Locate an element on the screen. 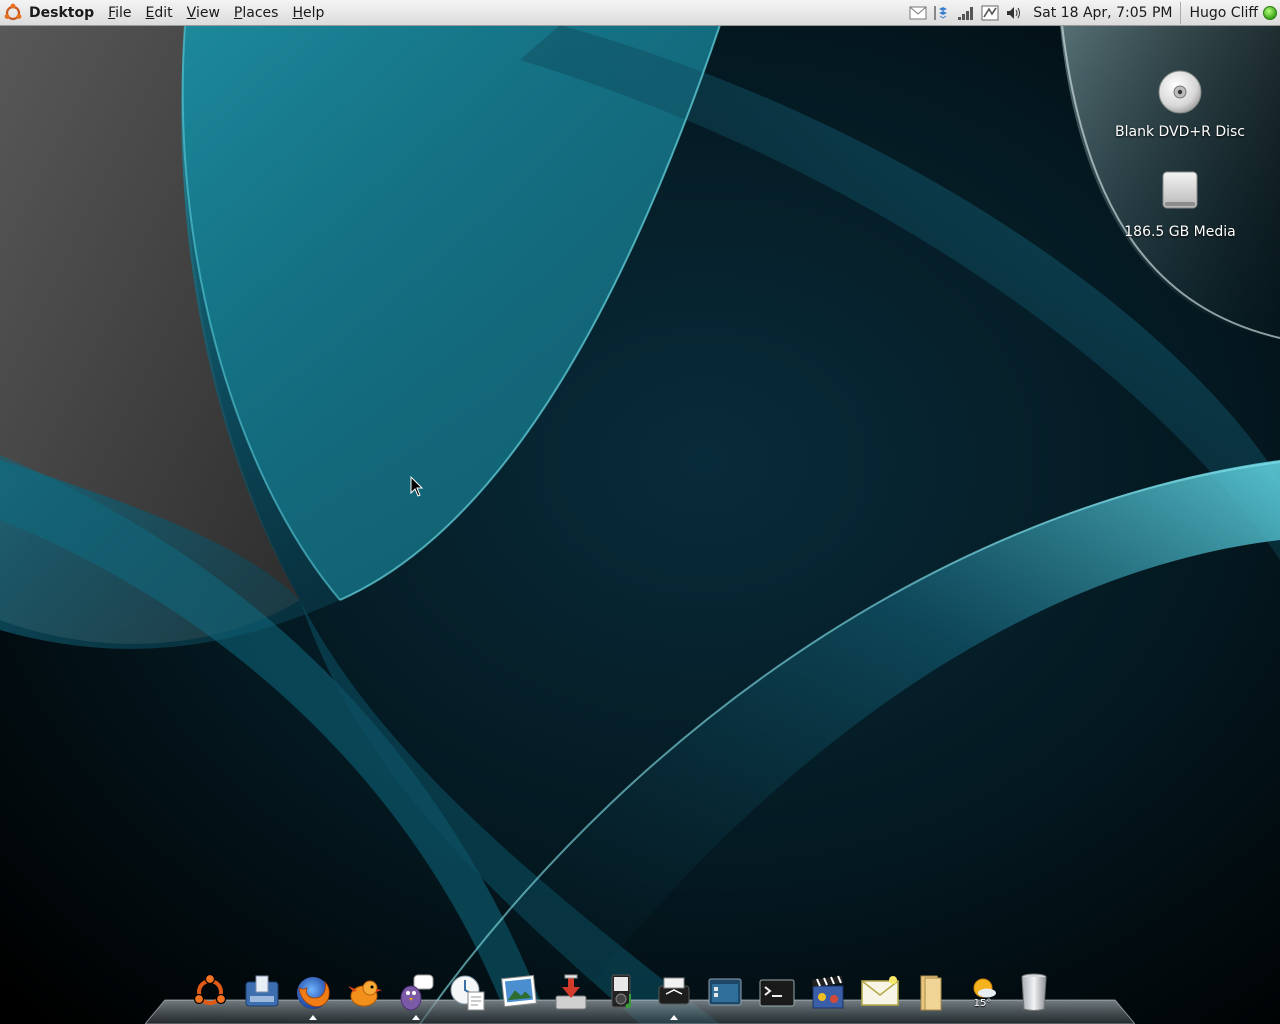 Image resolution: width=1280 pixels, height=1024 pixels. user-name: Hugo Cliff is located at coordinates (1223, 13).